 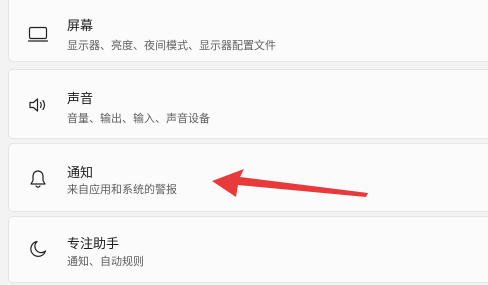 What do you see at coordinates (38, 34) in the screenshot?
I see `monitor-icon` at bounding box center [38, 34].